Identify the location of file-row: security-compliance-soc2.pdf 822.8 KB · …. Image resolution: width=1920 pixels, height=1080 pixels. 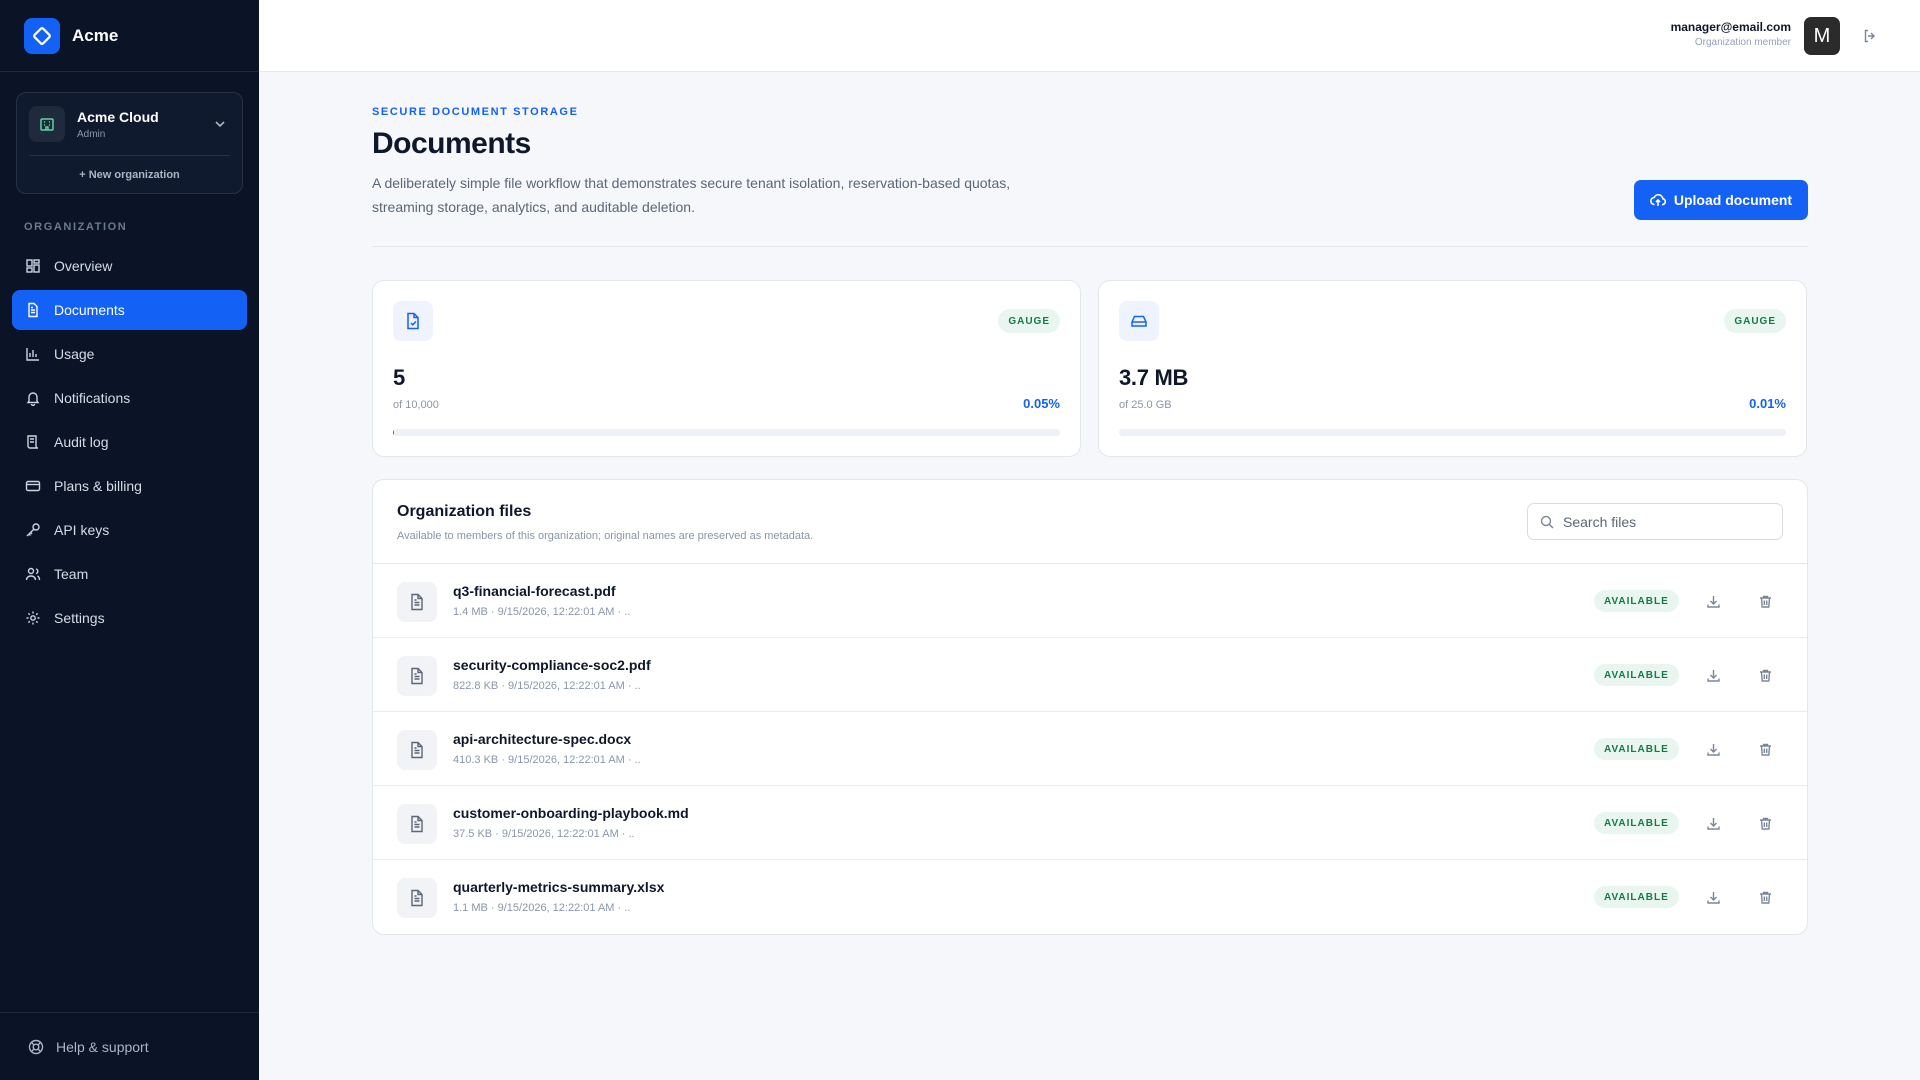
(1090, 675).